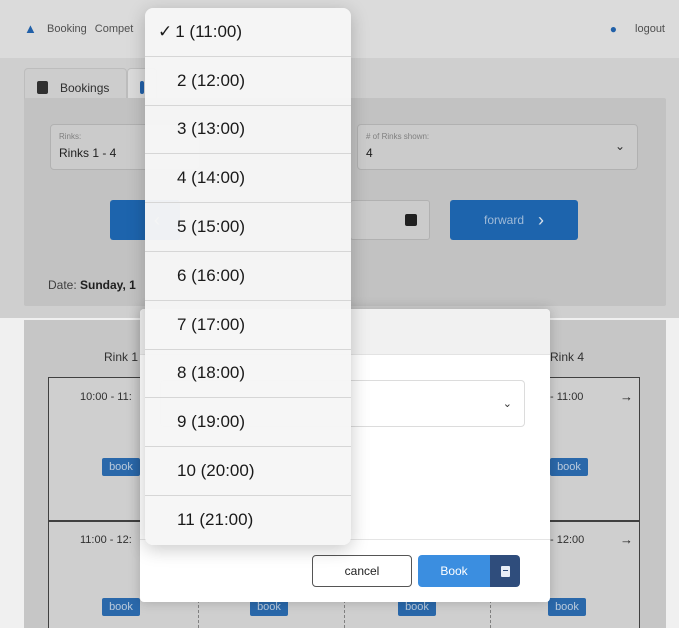  What do you see at coordinates (211, 178) in the screenshot?
I see `picker-option-label: 4 (14:00)` at bounding box center [211, 178].